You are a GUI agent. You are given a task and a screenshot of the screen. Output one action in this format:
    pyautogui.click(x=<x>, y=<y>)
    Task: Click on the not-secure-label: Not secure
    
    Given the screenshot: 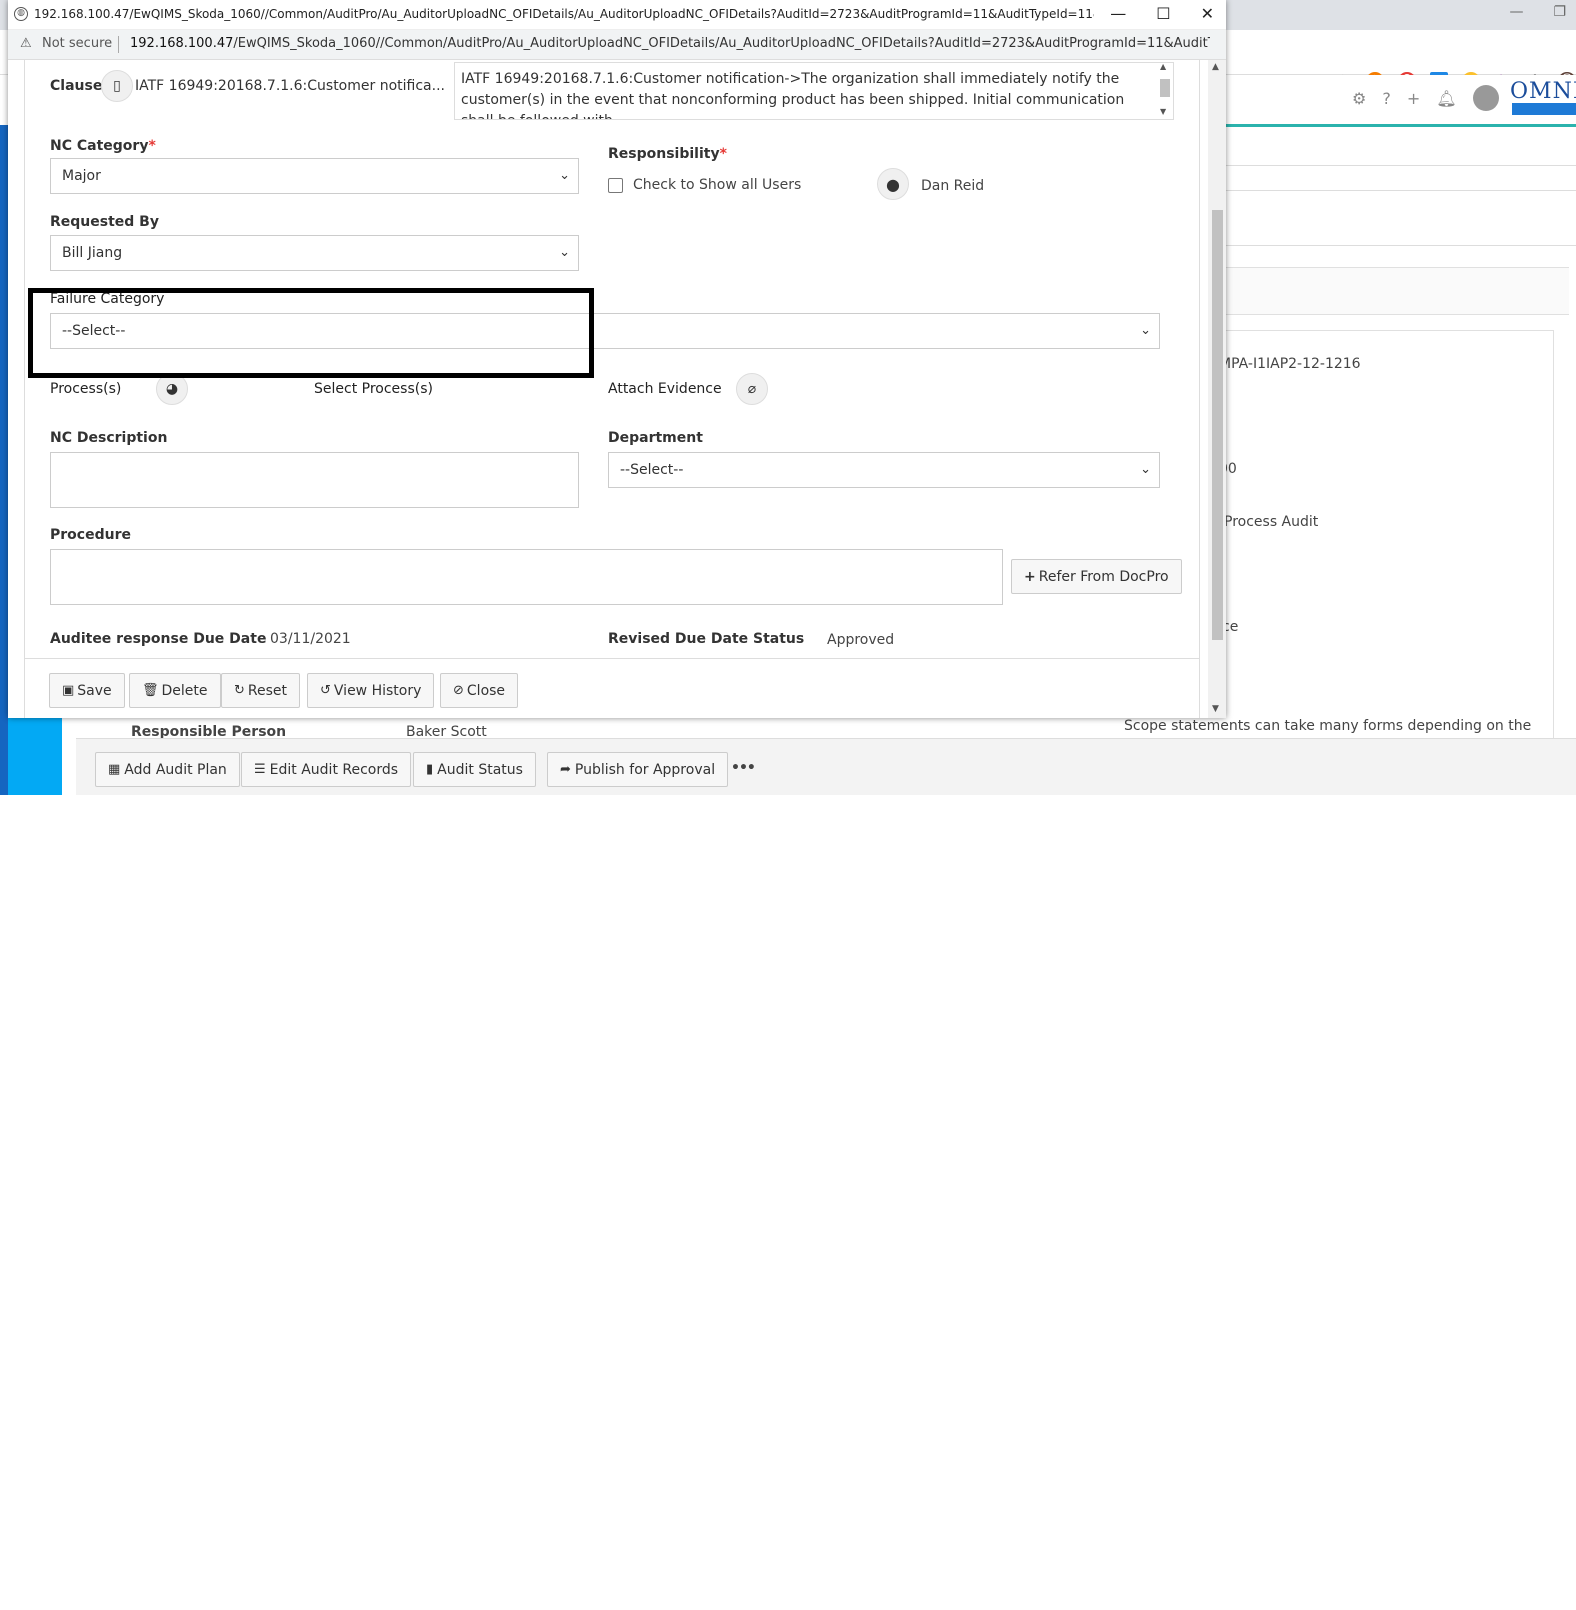 What is the action you would take?
    pyautogui.click(x=77, y=43)
    